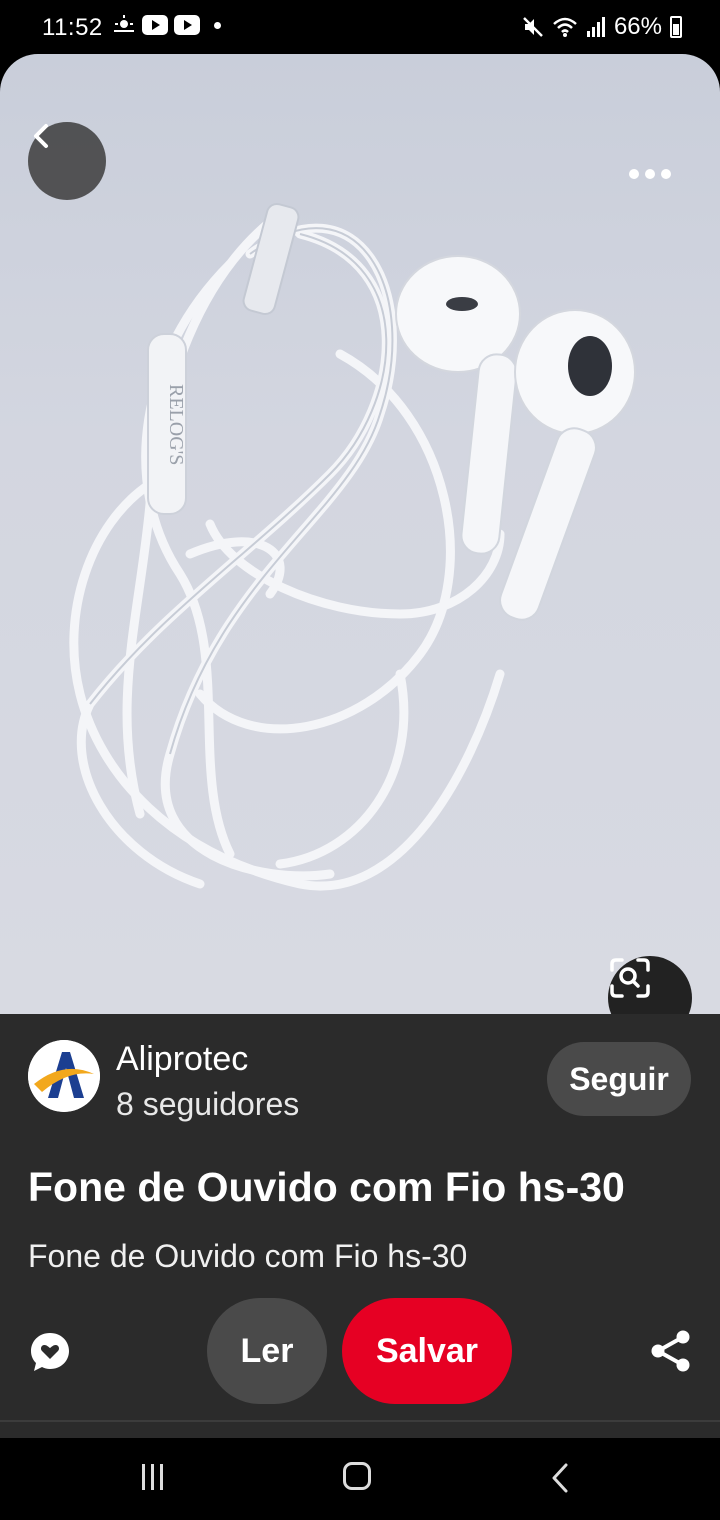  What do you see at coordinates (619, 1079) in the screenshot?
I see `follow-button: Seguir` at bounding box center [619, 1079].